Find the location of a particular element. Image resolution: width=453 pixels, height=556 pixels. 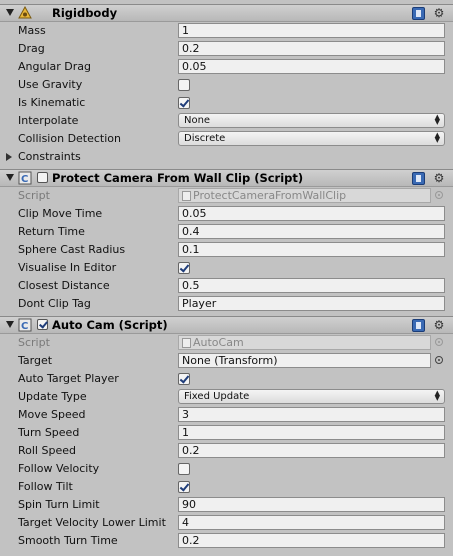

component-title: Protect Camera From Wall Clip (Script) is located at coordinates (178, 178).